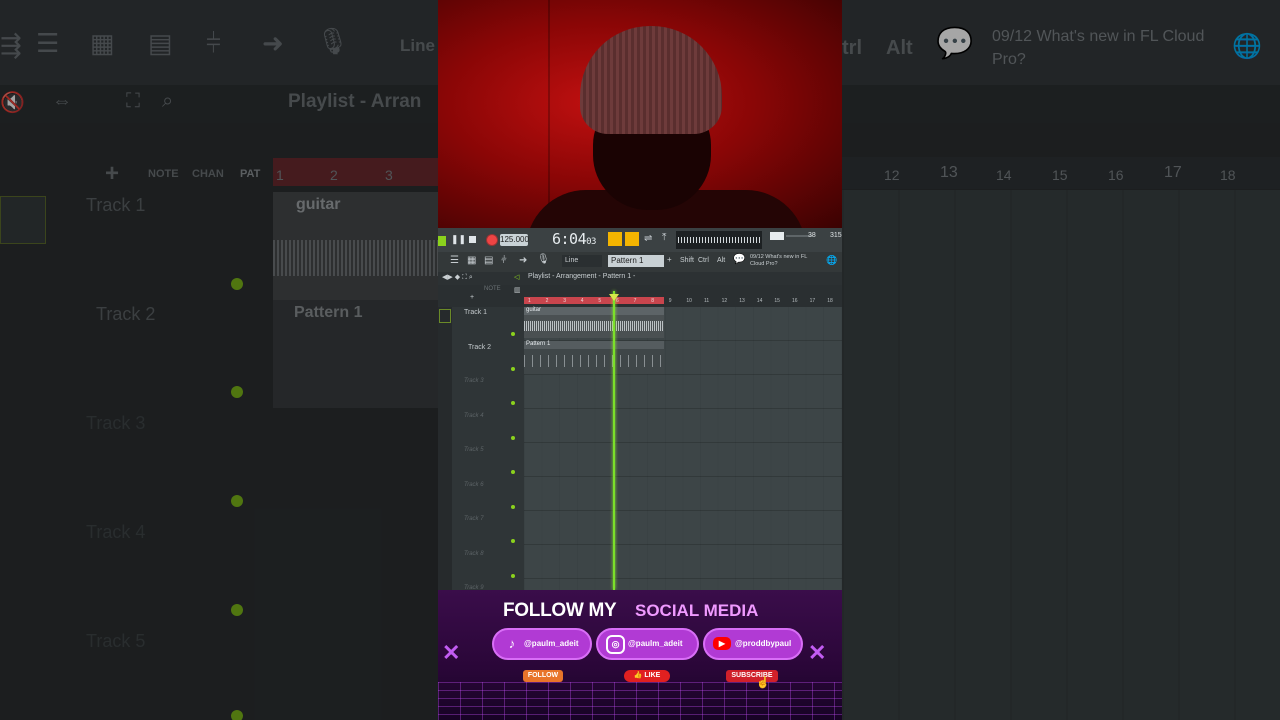 This screenshot has height=720, width=1280. Describe the element at coordinates (495, 485) in the screenshot. I see `track-name: Track 6` at that location.